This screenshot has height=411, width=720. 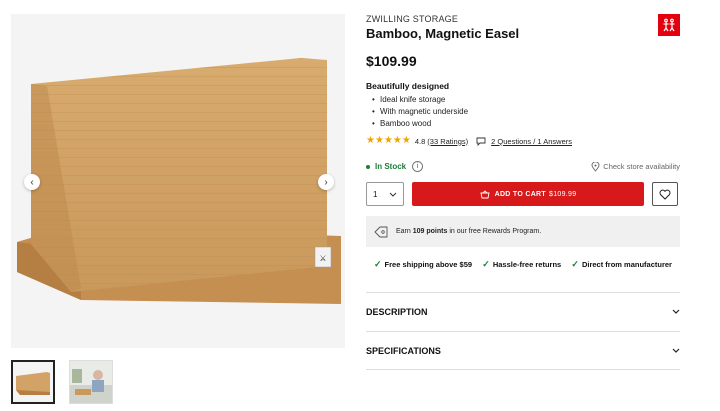 I want to click on benefit-item: ✓ Direct from manufacturer, so click(x=621, y=264).